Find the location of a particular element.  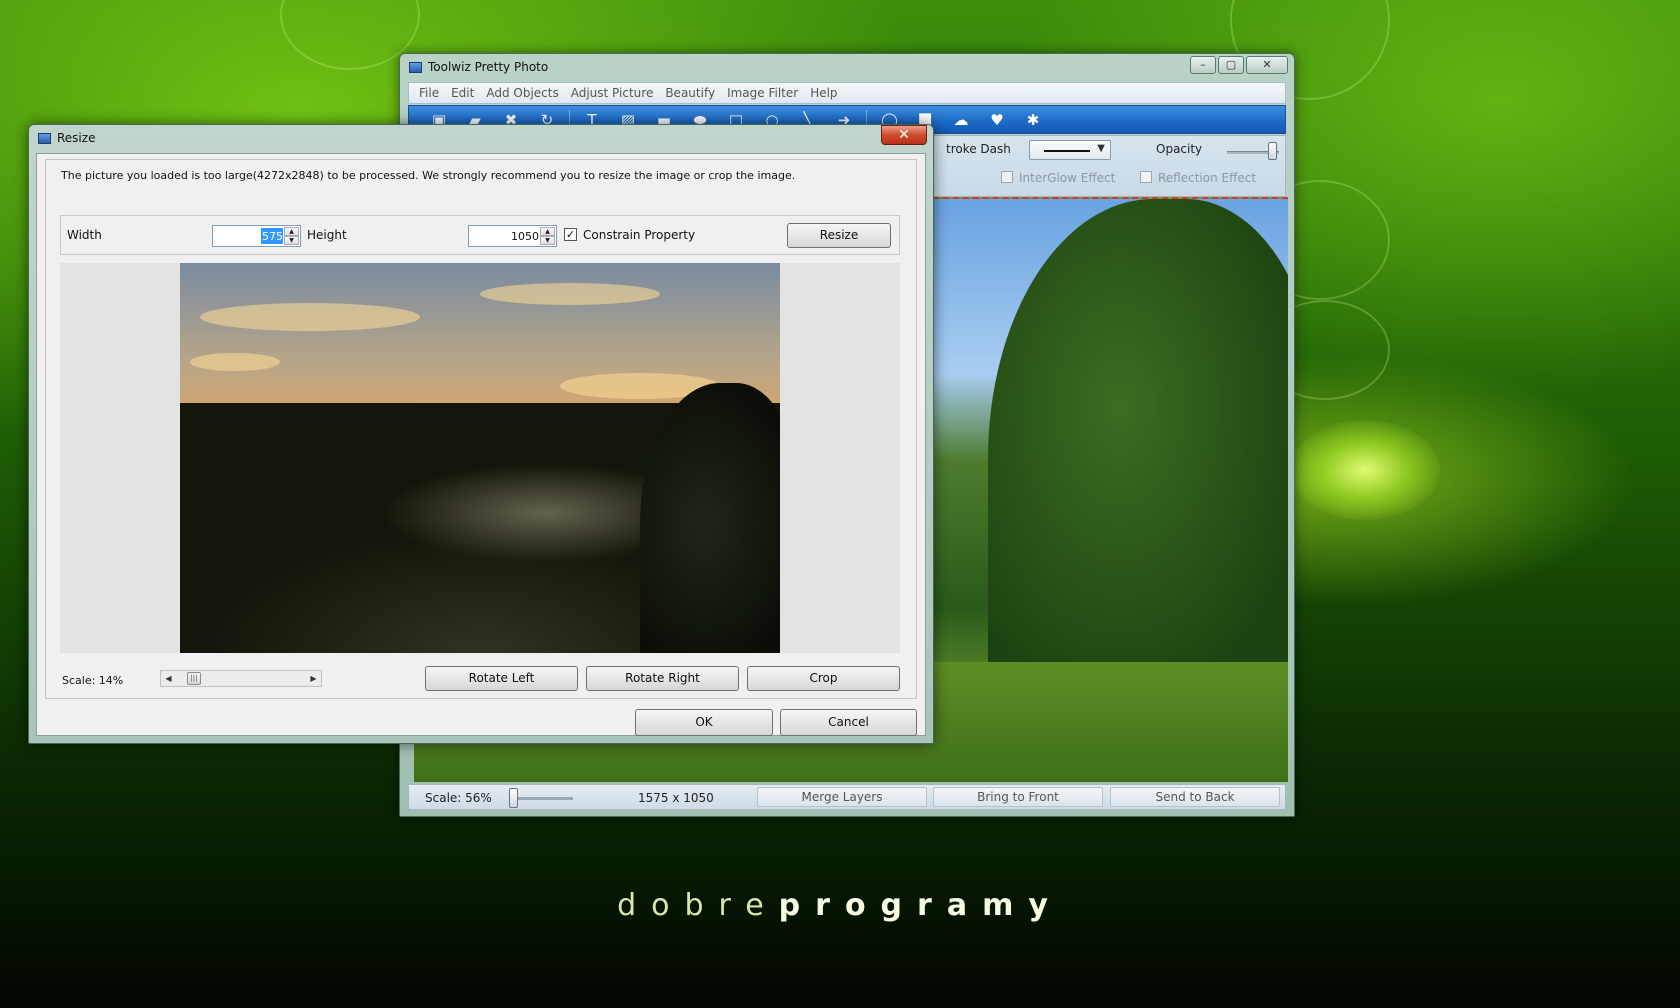

dialog-close-button: ✕ is located at coordinates (904, 135).